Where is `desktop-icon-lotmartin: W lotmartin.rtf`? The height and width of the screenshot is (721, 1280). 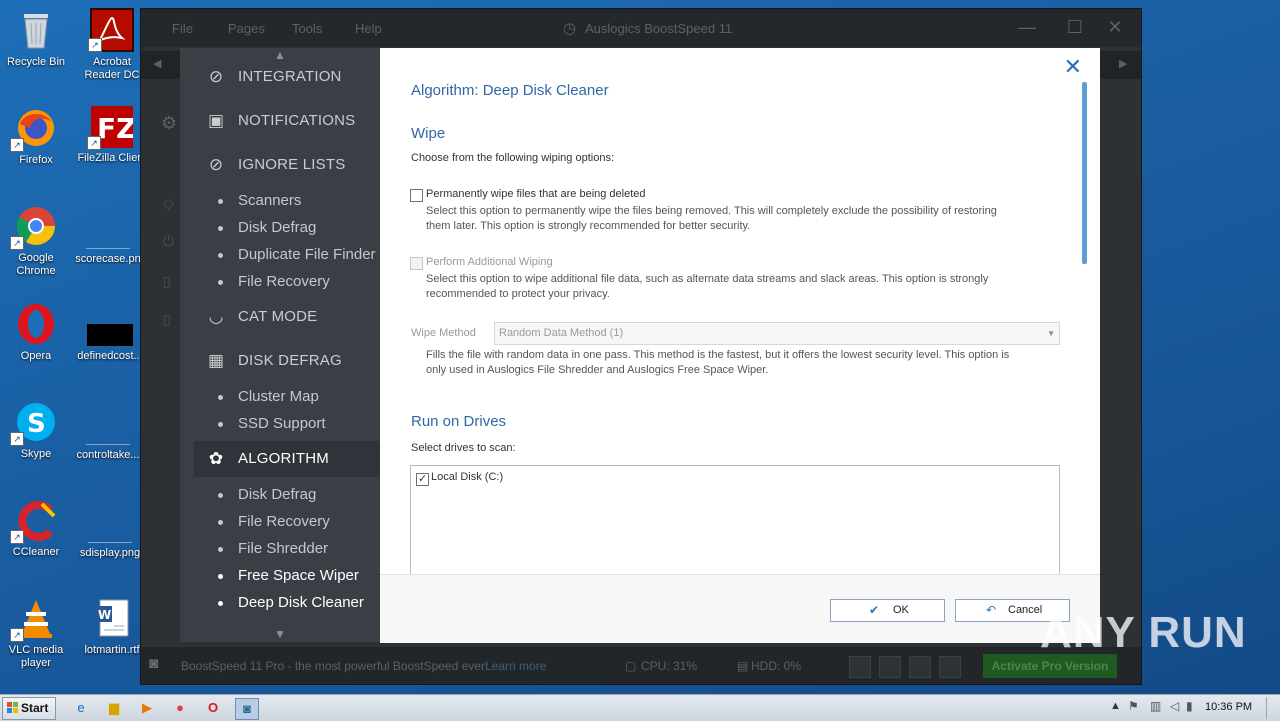 desktop-icon-lotmartin: W lotmartin.rtf is located at coordinates (112, 626).